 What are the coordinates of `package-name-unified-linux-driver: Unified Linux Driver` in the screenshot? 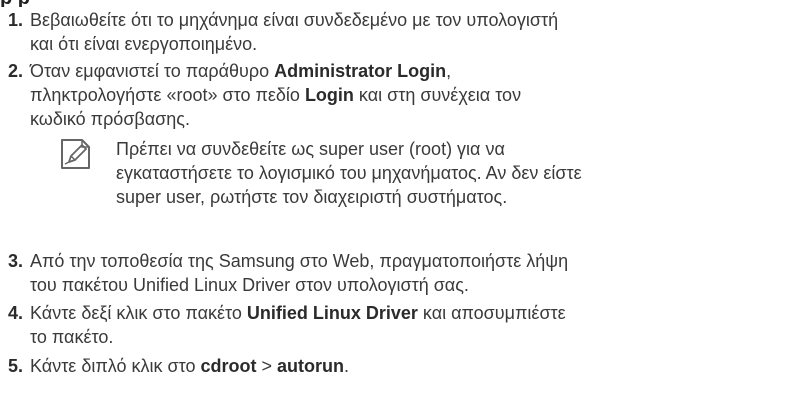 It's located at (332, 313).